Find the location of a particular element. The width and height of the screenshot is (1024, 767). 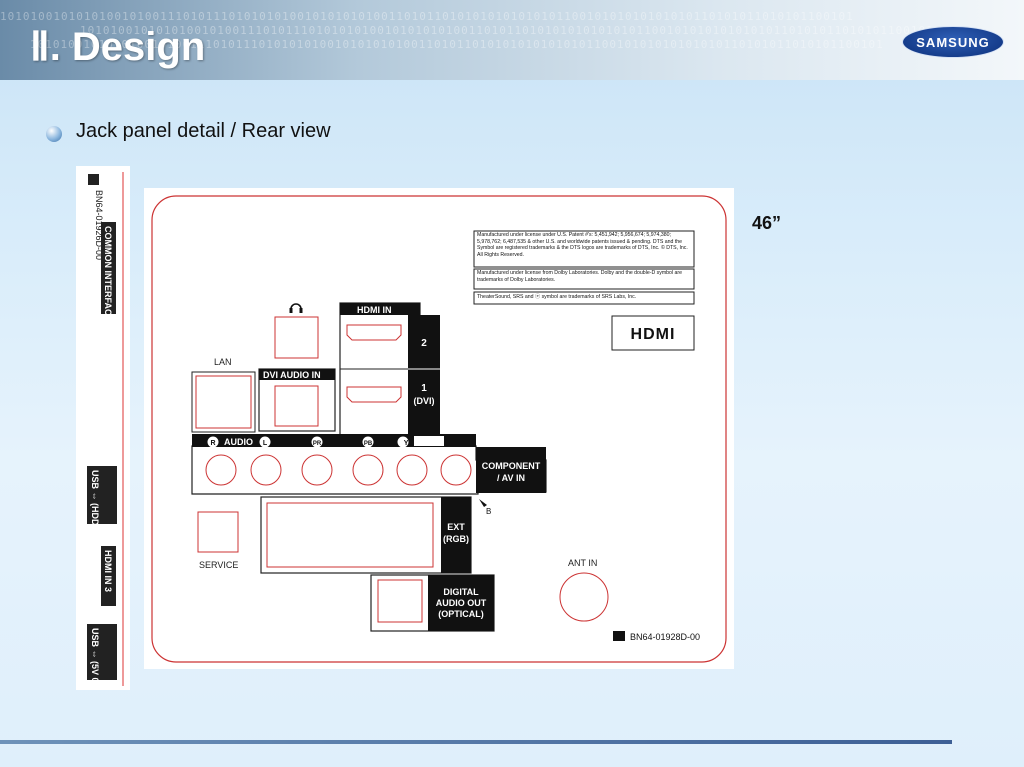

ext-label-1: EXT is located at coordinates (456, 527).